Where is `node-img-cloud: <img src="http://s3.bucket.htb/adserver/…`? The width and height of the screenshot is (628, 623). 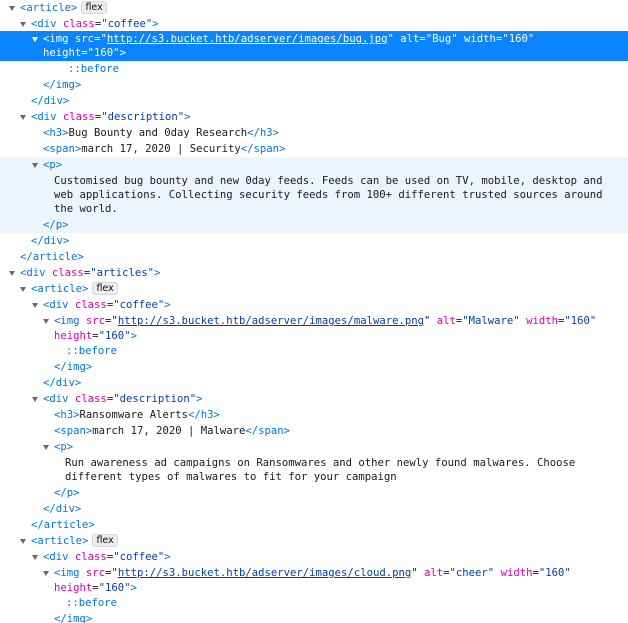
node-img-cloud: <img src="http://s3.bucket.htb/adserver/… is located at coordinates (314, 580).